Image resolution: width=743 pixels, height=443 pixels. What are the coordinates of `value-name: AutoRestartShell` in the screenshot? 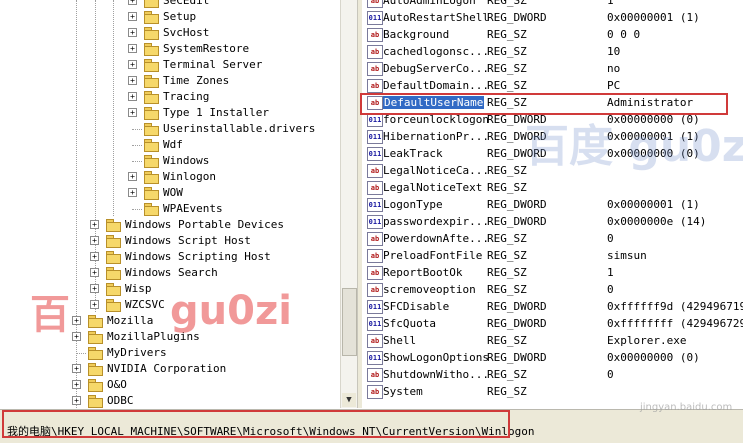 It's located at (436, 17).